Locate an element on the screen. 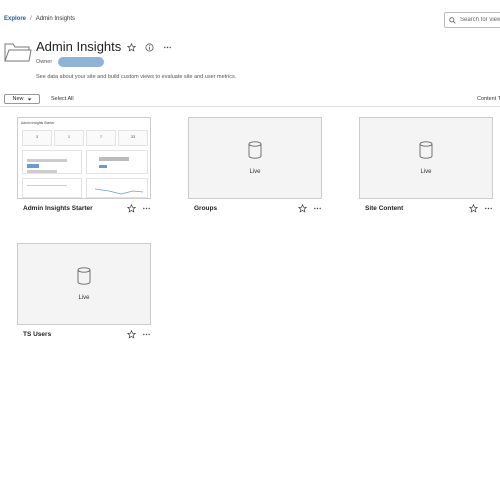  card-name: TS Users is located at coordinates (37, 334).